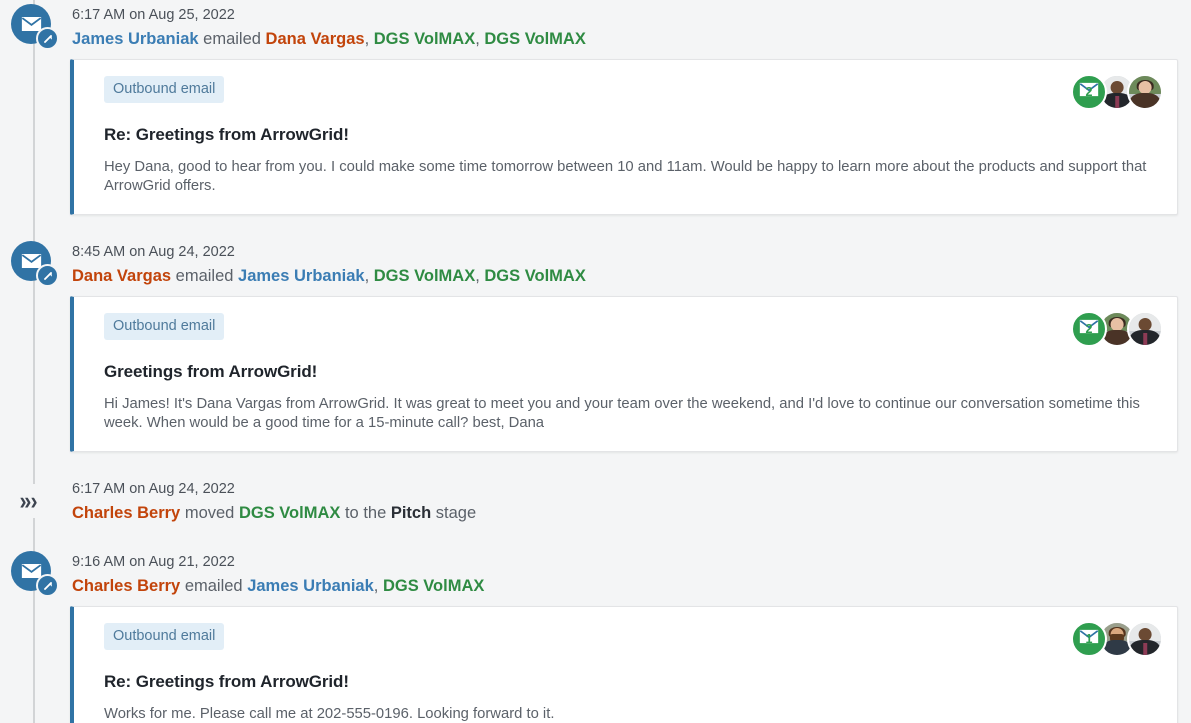 This screenshot has height=723, width=1191. What do you see at coordinates (153, 489) in the screenshot?
I see `event-timestamp: 6:17 AM on Aug 24, 2022` at bounding box center [153, 489].